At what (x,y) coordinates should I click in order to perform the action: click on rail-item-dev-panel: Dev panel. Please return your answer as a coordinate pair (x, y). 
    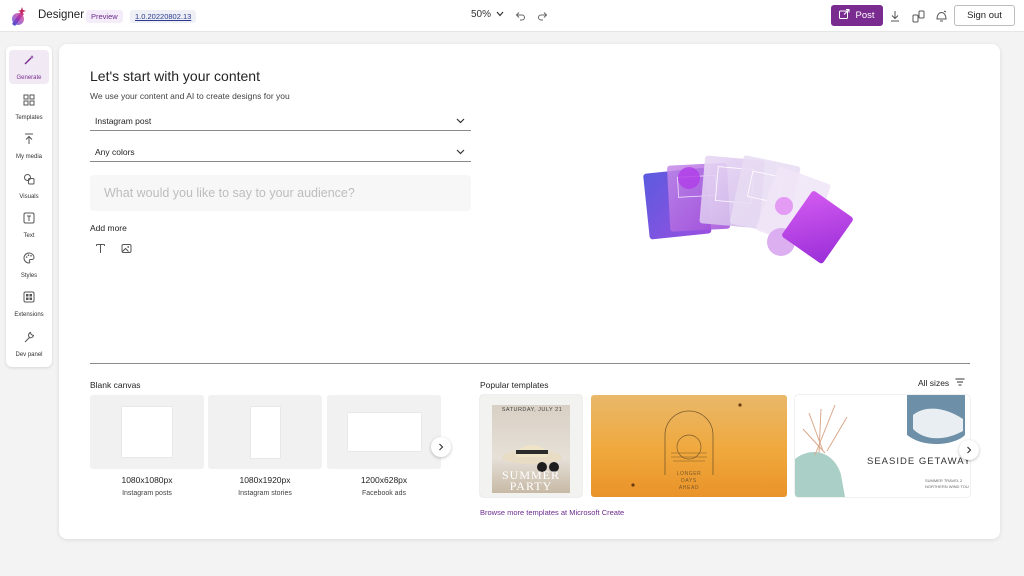
    Looking at the image, I should click on (29, 344).